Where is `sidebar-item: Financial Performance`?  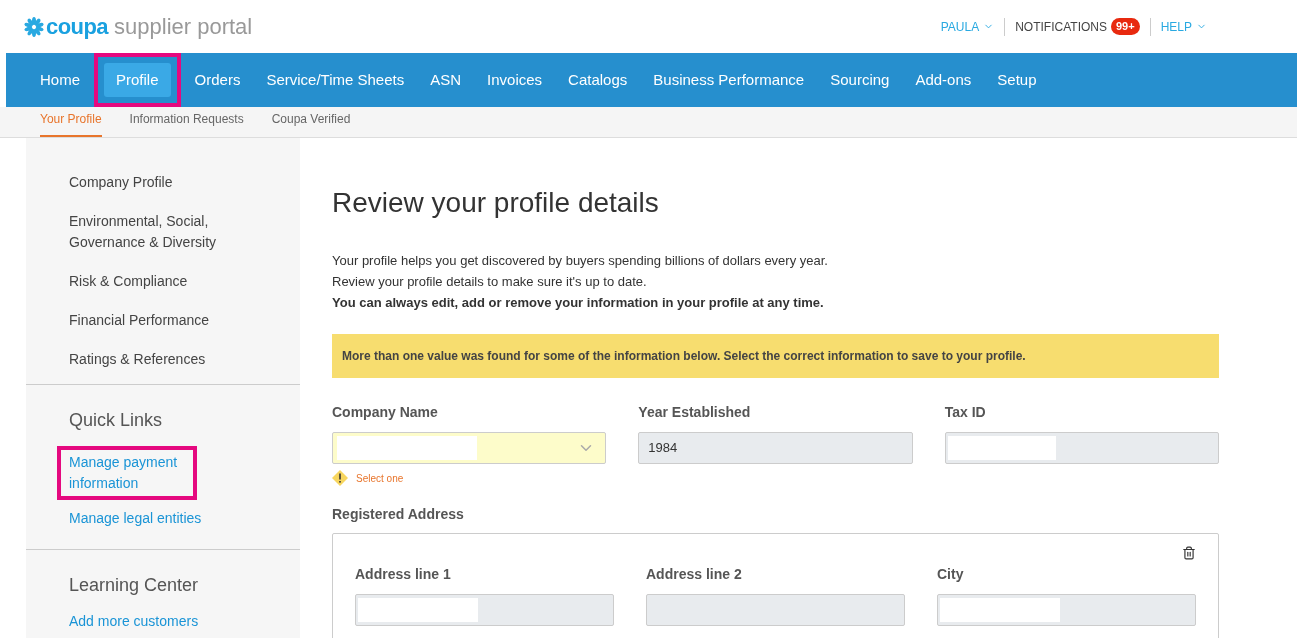 sidebar-item: Financial Performance is located at coordinates (164, 320).